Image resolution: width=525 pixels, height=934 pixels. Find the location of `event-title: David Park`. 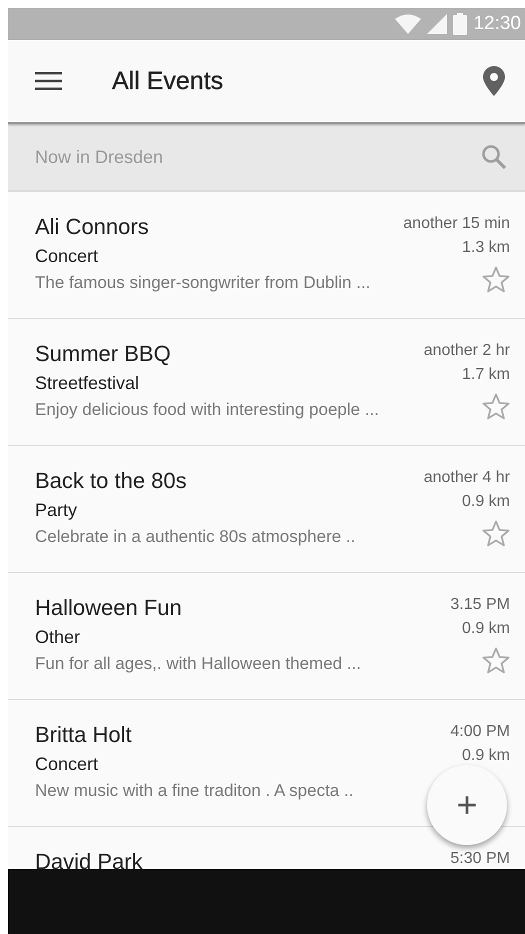

event-title: David Park is located at coordinates (89, 858).